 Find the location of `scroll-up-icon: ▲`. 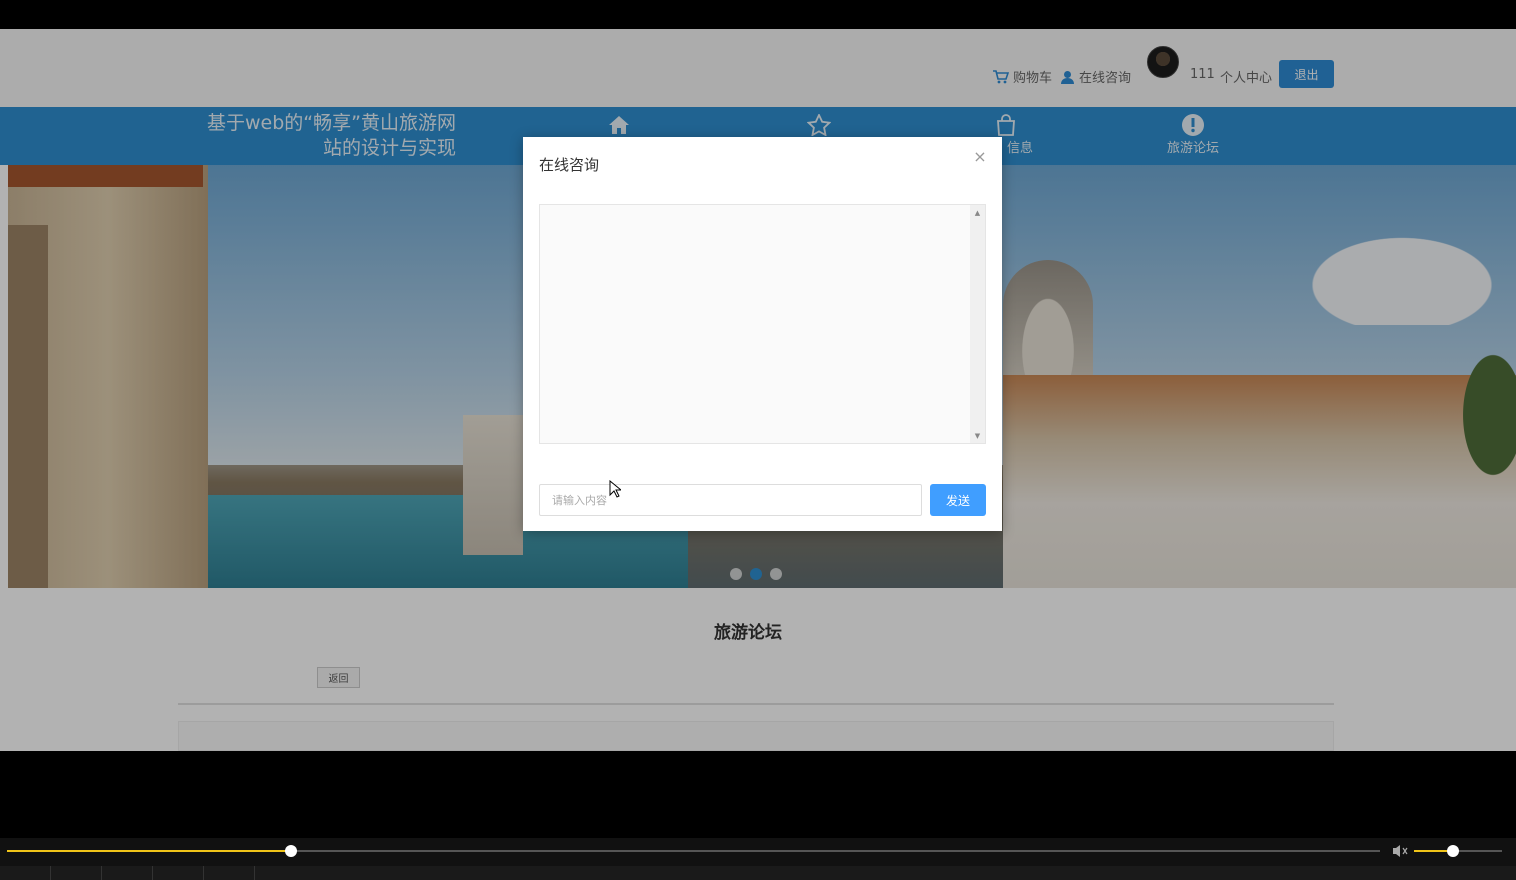

scroll-up-icon: ▲ is located at coordinates (977, 212).